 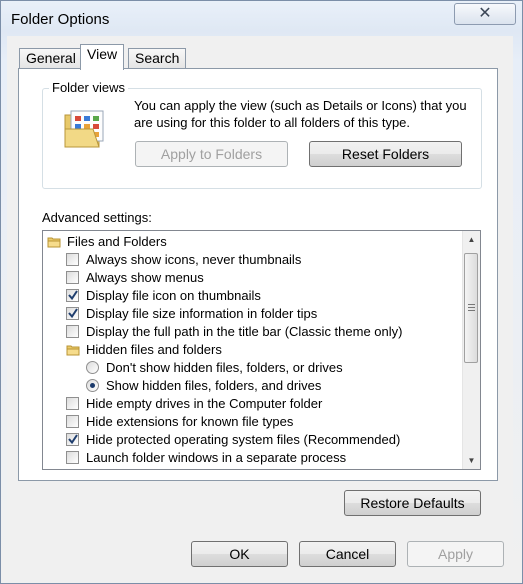 What do you see at coordinates (194, 259) in the screenshot?
I see `option-label: Always show icons, never thumbnails` at bounding box center [194, 259].